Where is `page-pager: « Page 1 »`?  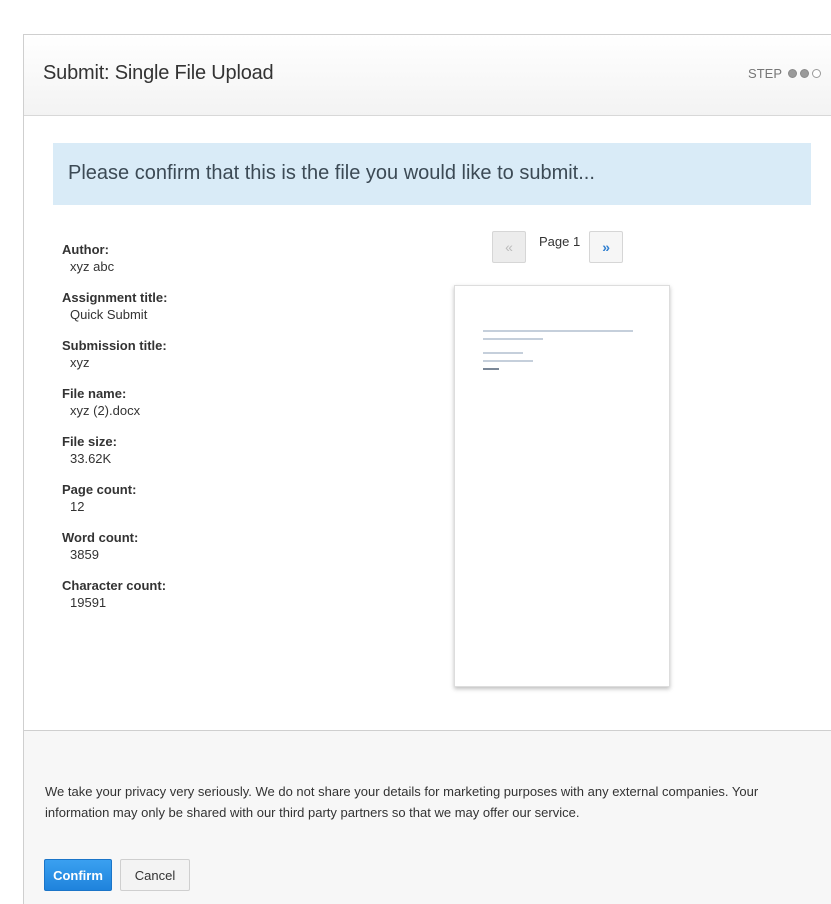 page-pager: « Page 1 » is located at coordinates (558, 247).